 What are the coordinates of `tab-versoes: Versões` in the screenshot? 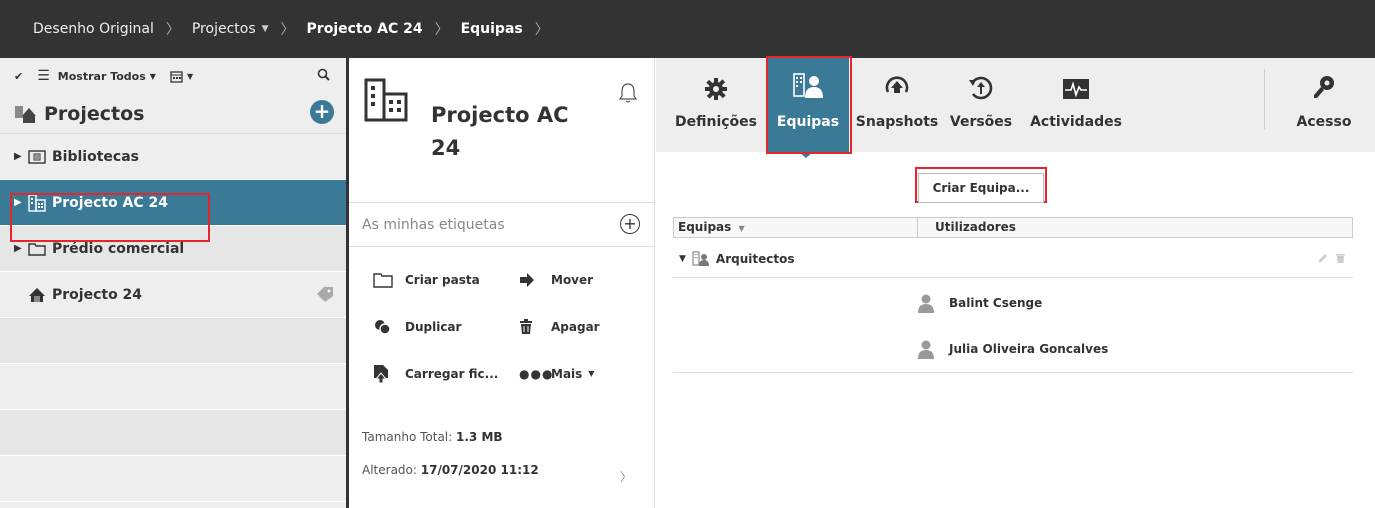 It's located at (981, 105).